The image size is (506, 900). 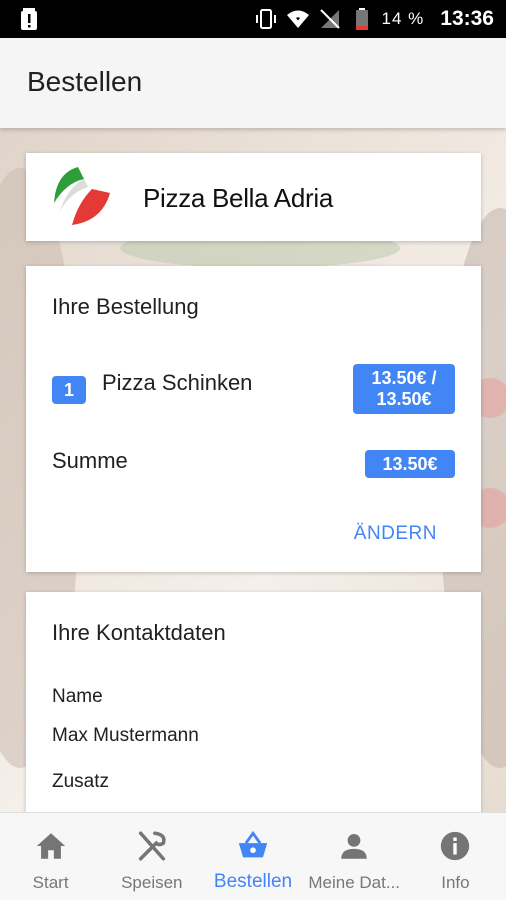 What do you see at coordinates (467, 18) in the screenshot?
I see `clock: 13:36` at bounding box center [467, 18].